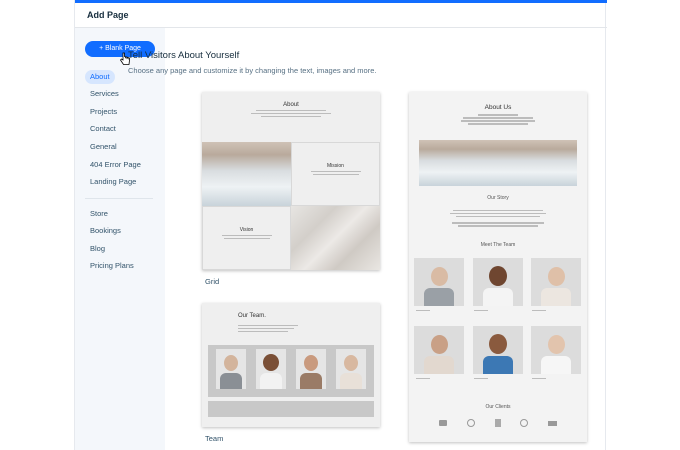 The height and width of the screenshot is (450, 680). Describe the element at coordinates (335, 166) in the screenshot. I see `grid-mission: Mission` at that location.